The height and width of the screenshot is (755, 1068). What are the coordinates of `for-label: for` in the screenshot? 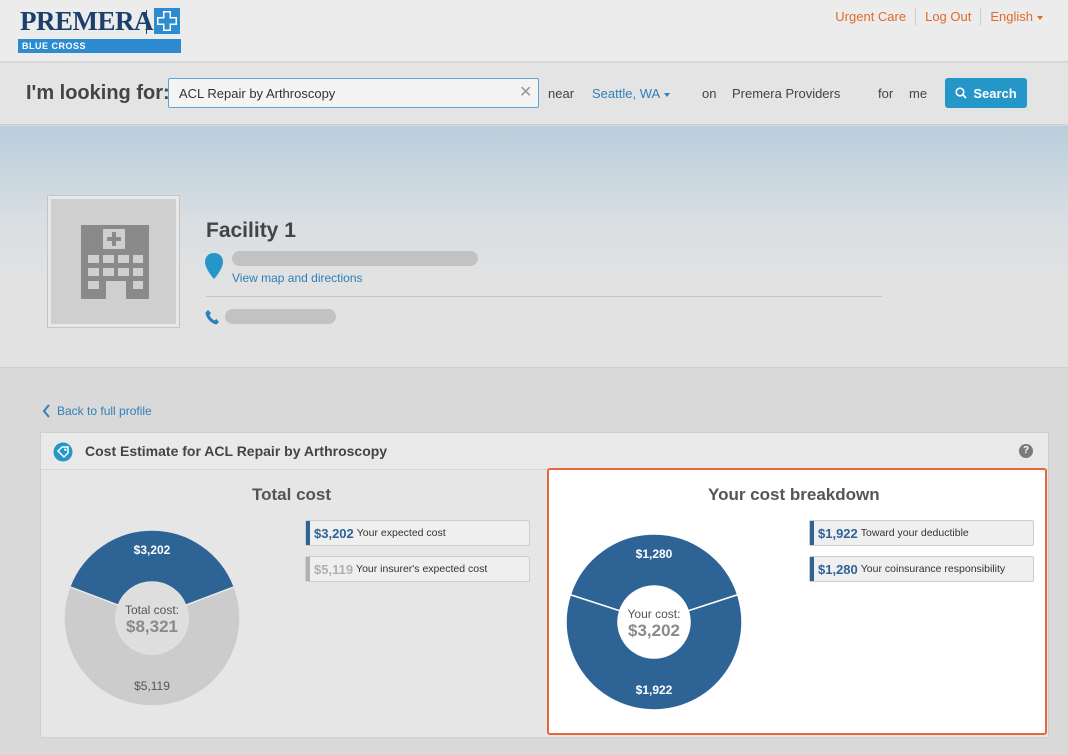 It's located at (886, 93).